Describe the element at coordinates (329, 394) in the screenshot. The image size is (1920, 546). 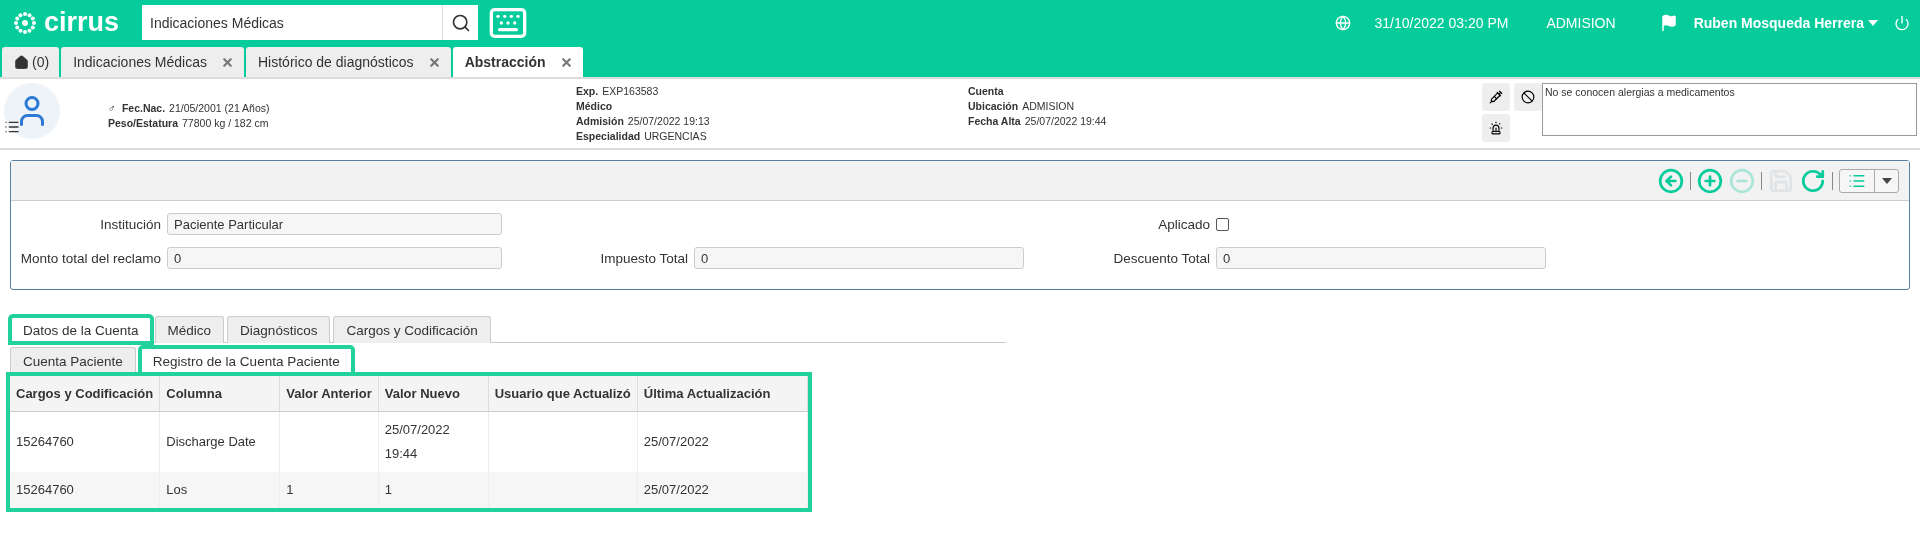
I see `column-header: Valor Anterior` at that location.